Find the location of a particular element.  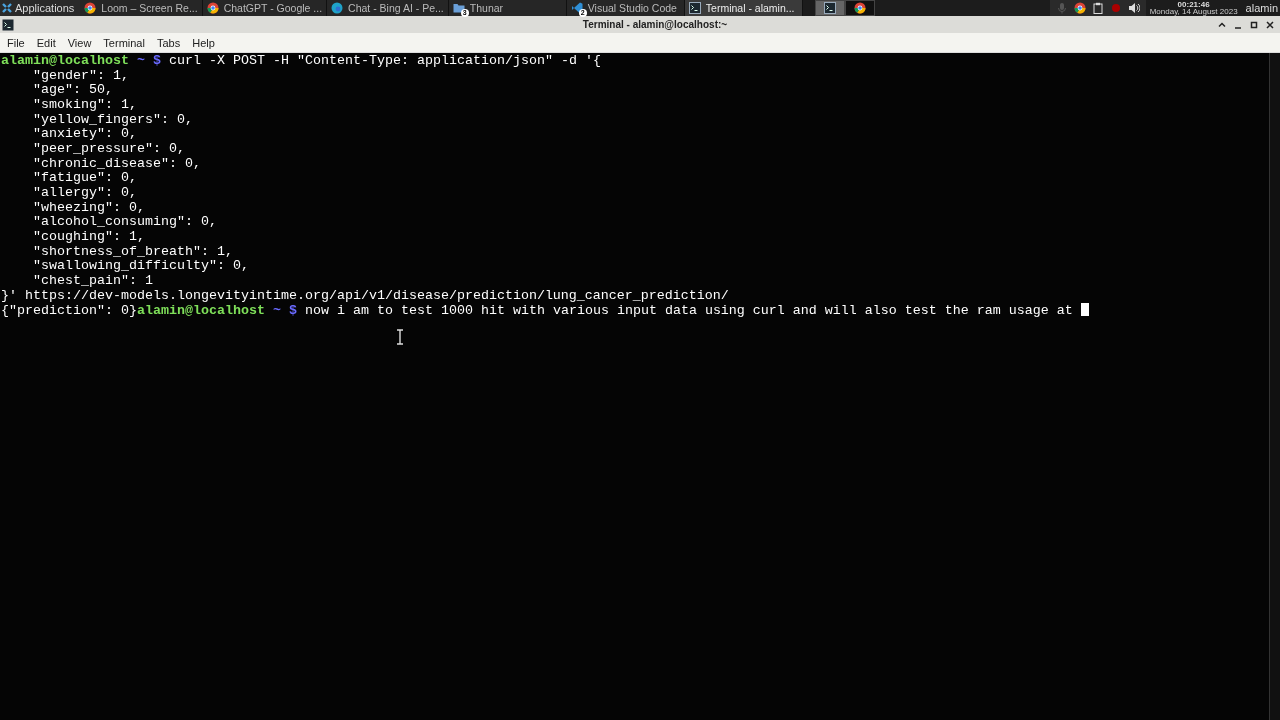

terminal-text: "allergy": 0, is located at coordinates (84, 192).